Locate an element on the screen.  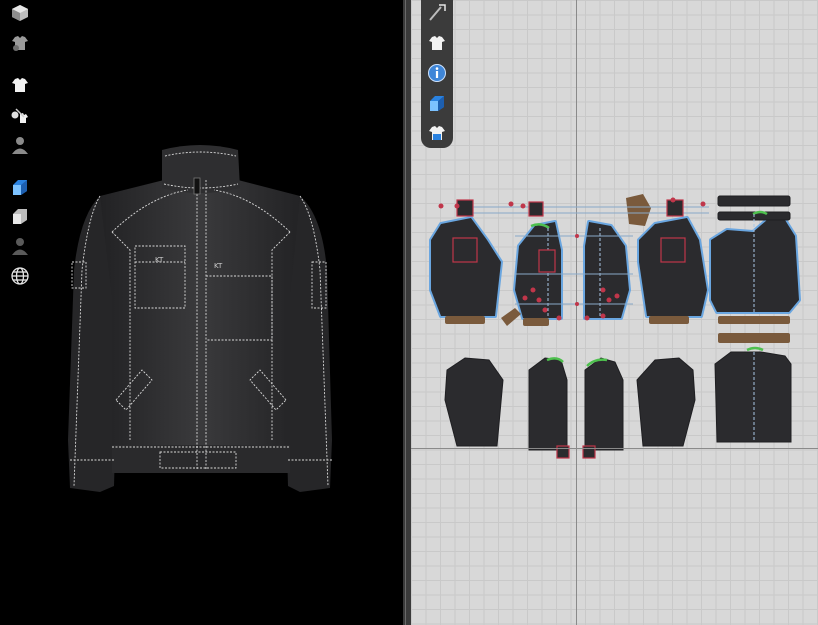
pattern-piece-tab is located at coordinates (638, 210).